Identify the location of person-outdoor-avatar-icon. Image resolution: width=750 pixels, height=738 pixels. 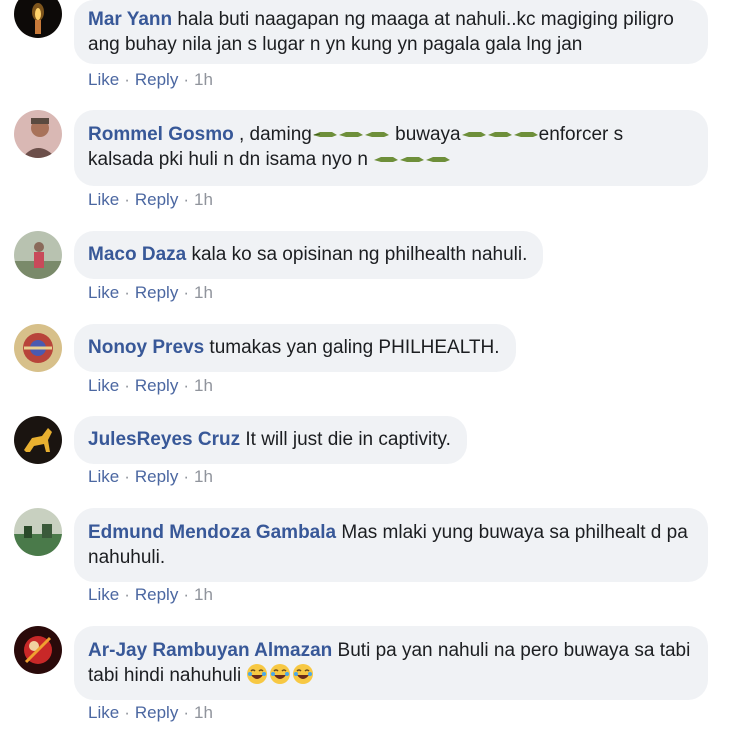
(38, 255).